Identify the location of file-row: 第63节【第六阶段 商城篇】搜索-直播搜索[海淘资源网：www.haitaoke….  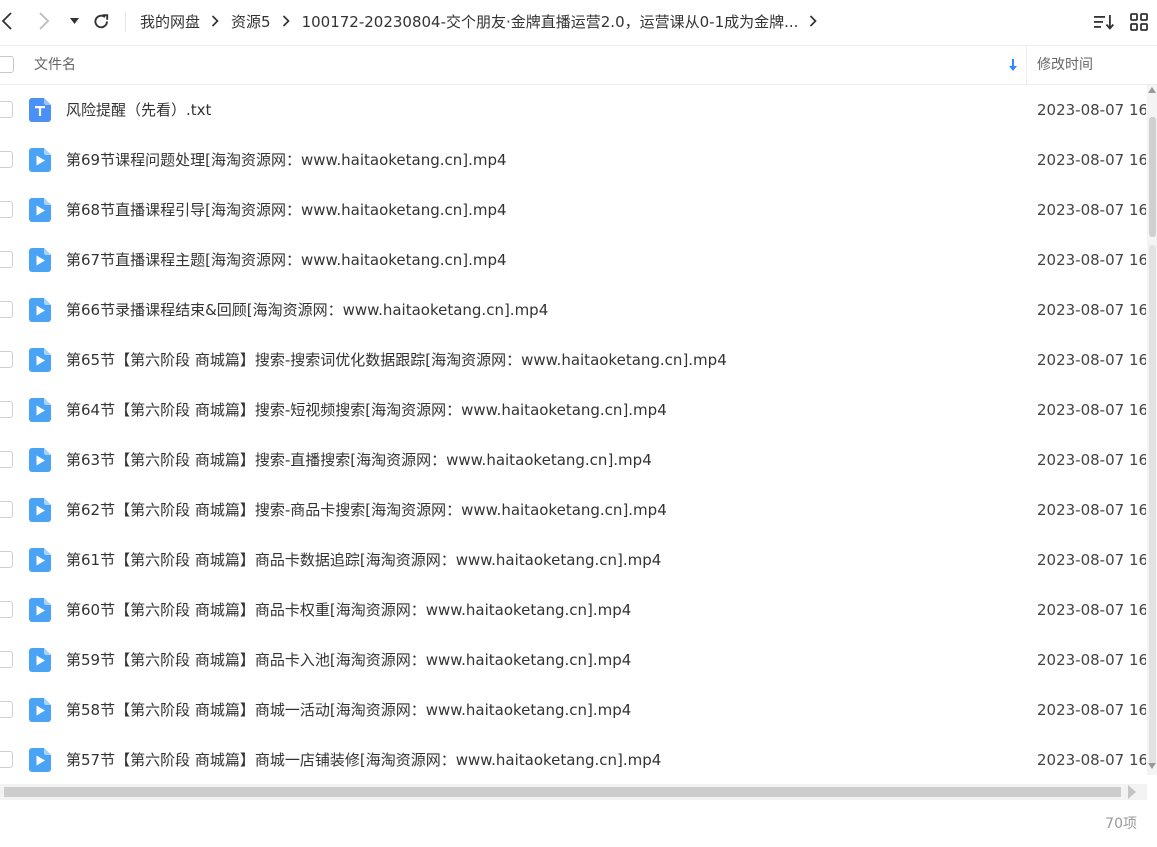
(573, 460).